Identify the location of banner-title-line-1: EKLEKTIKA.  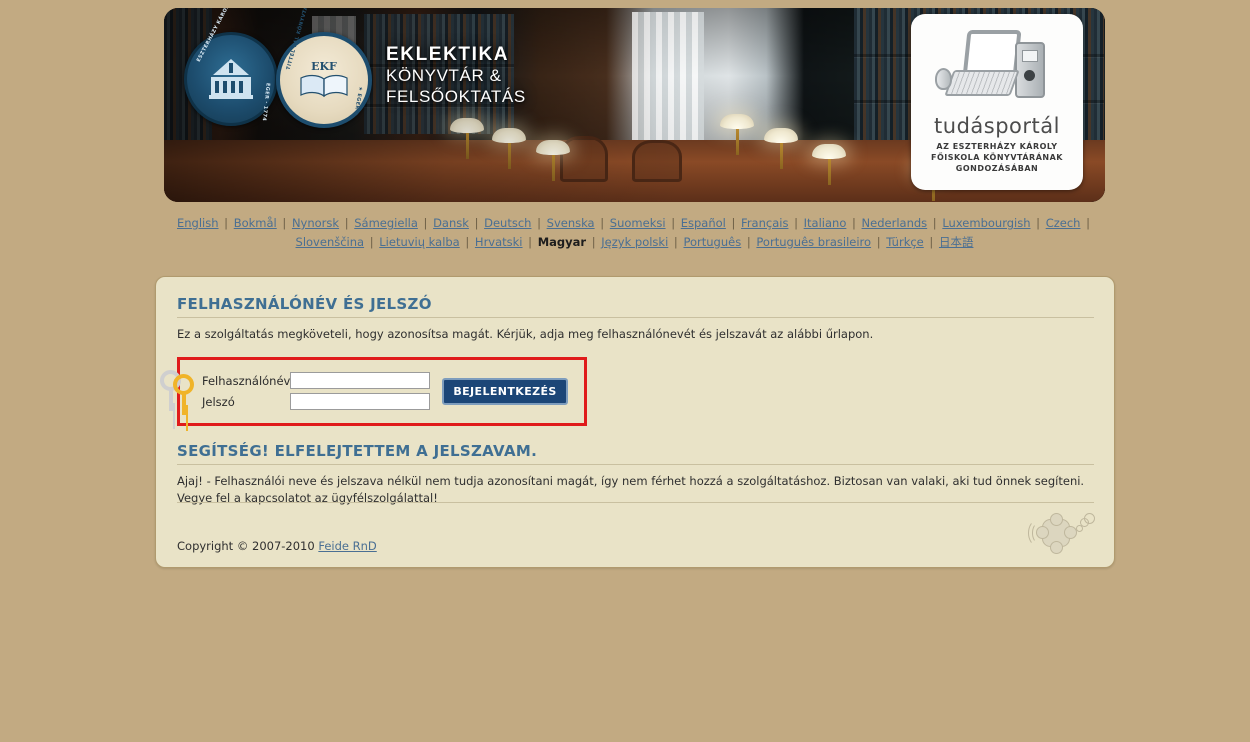
(448, 54).